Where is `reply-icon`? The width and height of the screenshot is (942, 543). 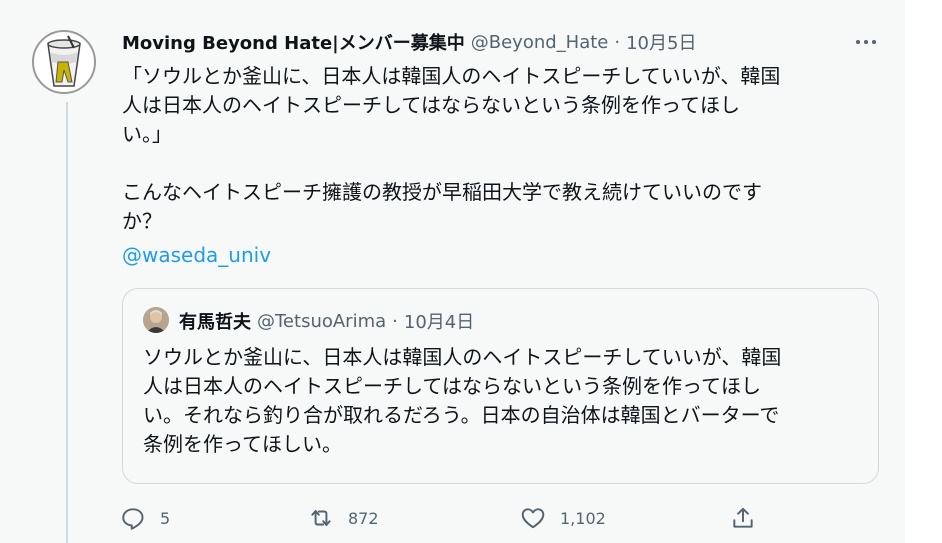 reply-icon is located at coordinates (133, 519).